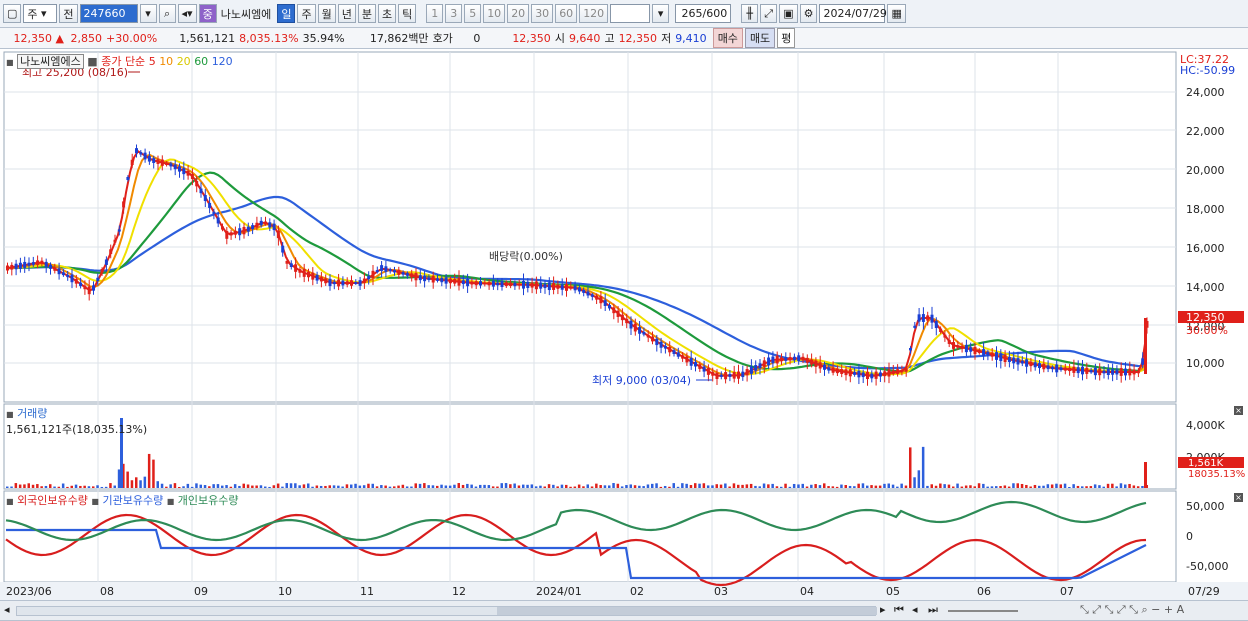  What do you see at coordinates (108, 13) in the screenshot?
I see `stock-code-input: 247660` at bounding box center [108, 13].